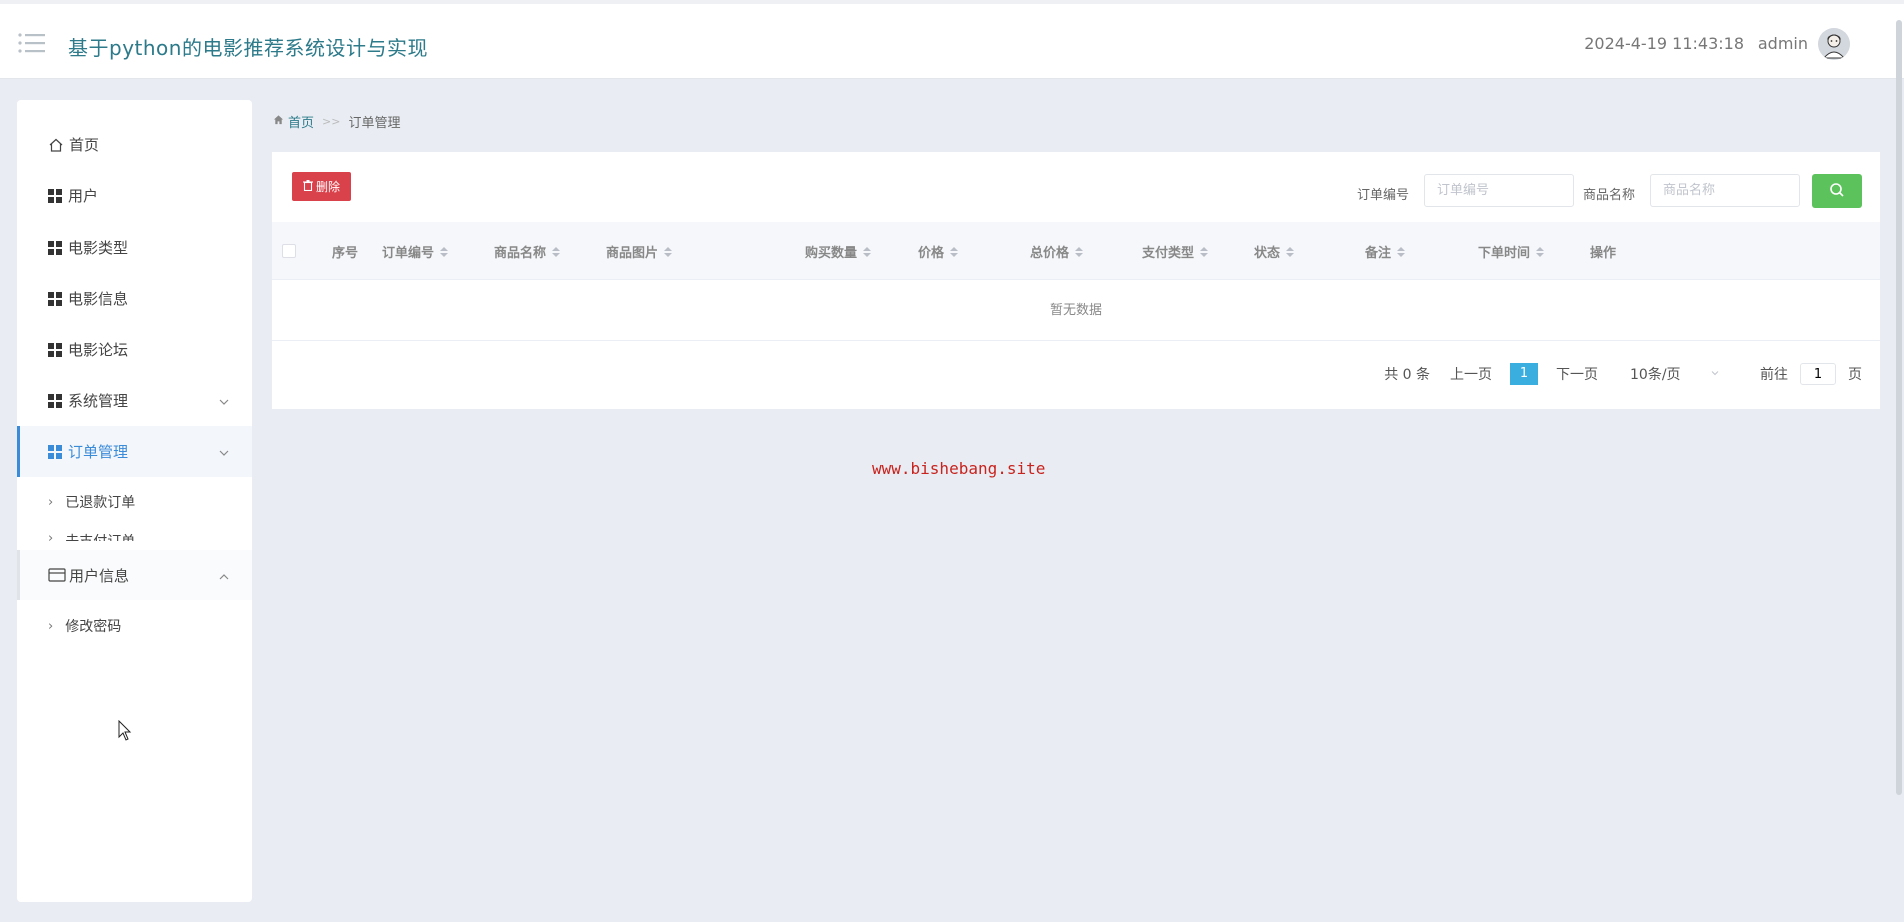 The image size is (1904, 922). I want to click on page-scrollbar, so click(1899, 407).